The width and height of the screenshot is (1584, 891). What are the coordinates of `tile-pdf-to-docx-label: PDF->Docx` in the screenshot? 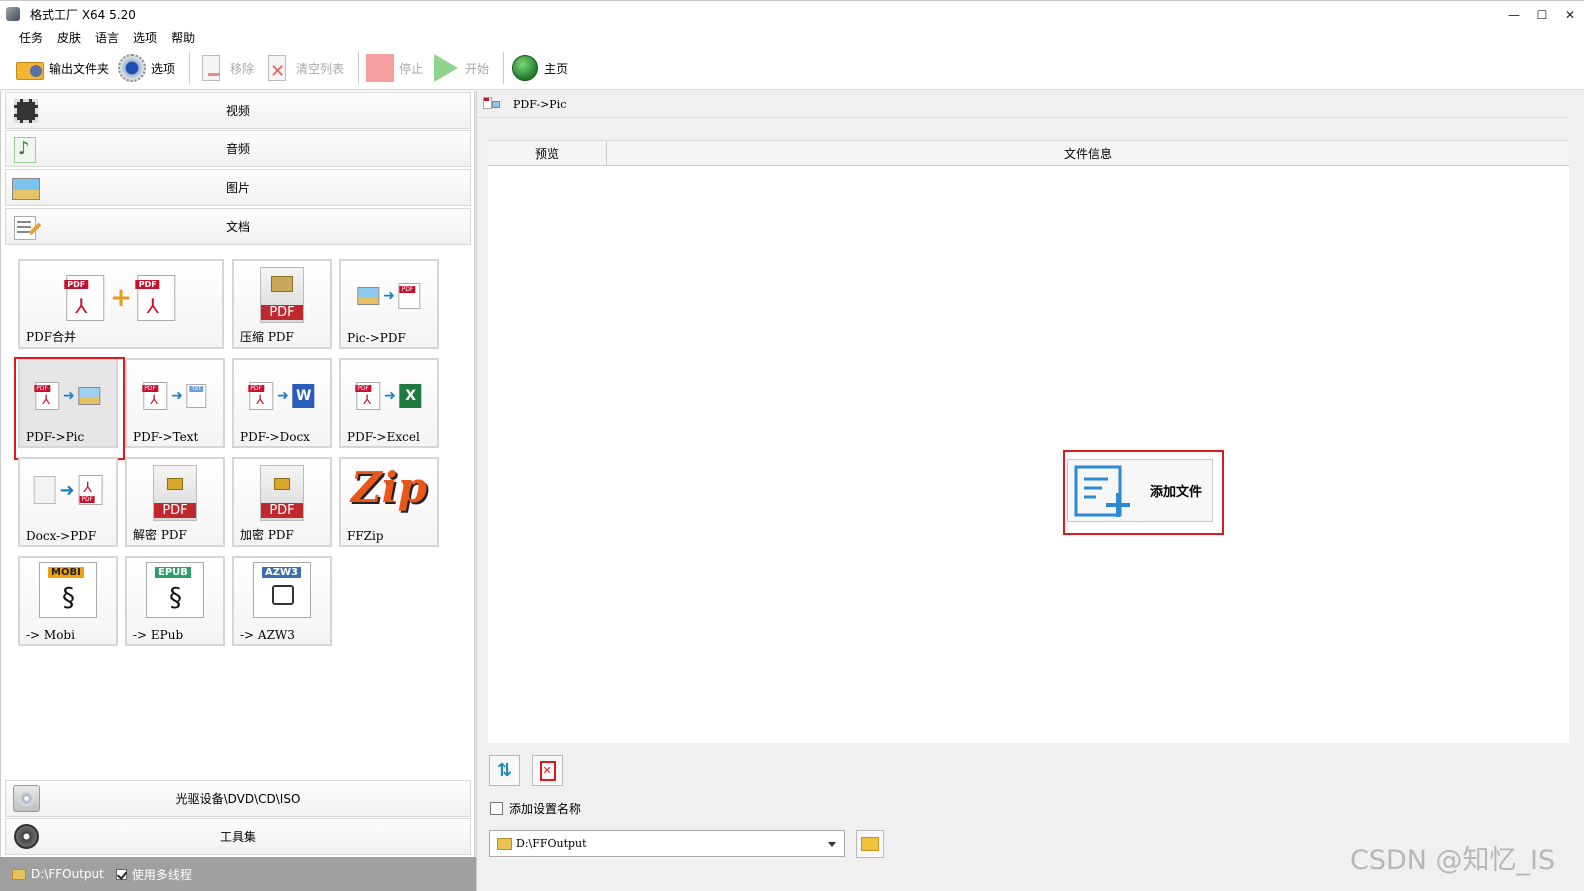 It's located at (275, 437).